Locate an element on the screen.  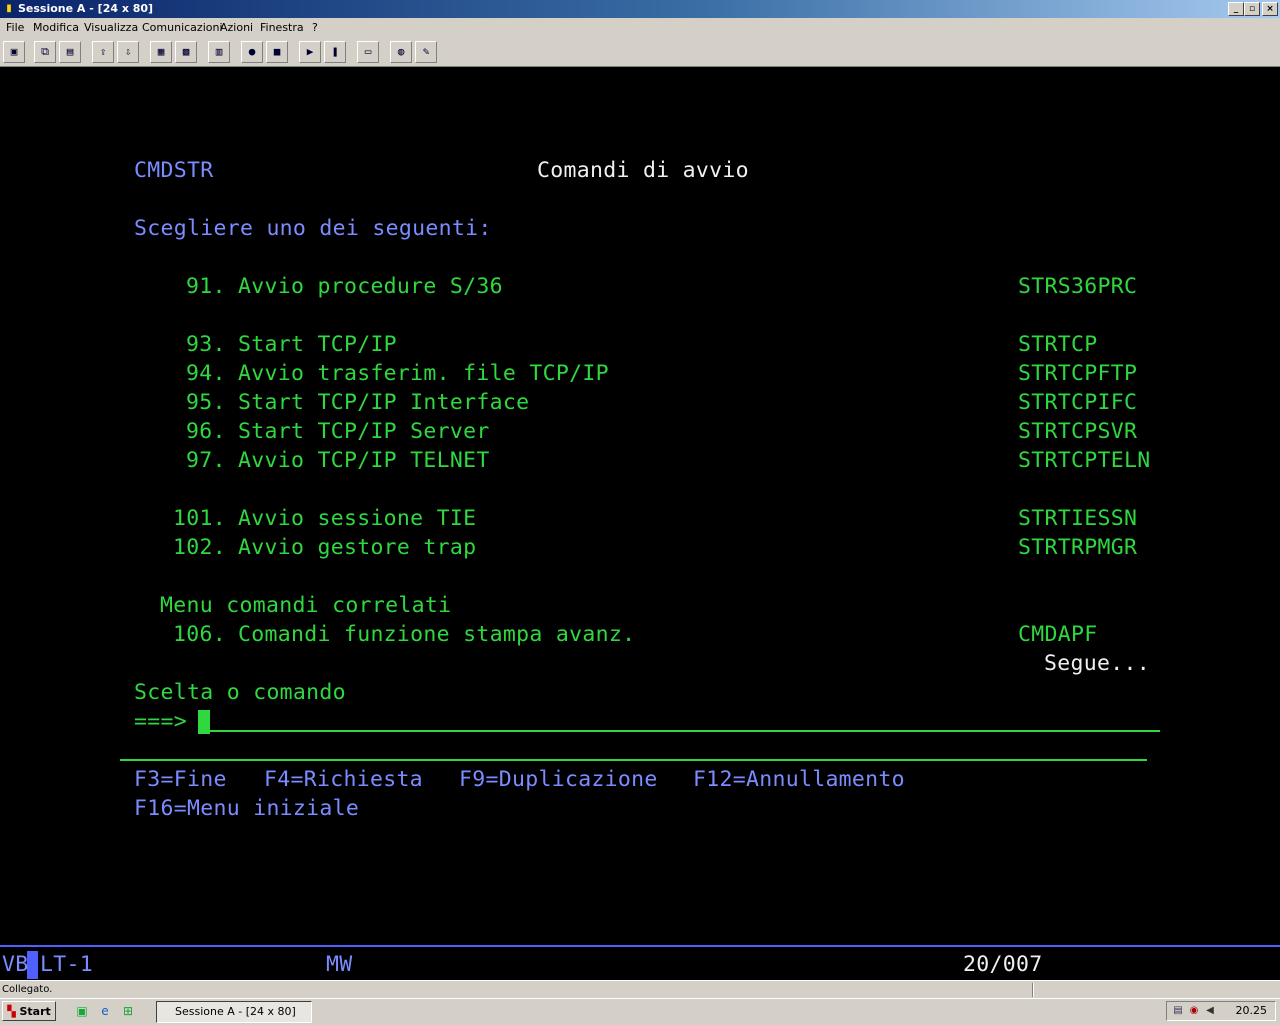
oia-cursor is located at coordinates (32, 965).